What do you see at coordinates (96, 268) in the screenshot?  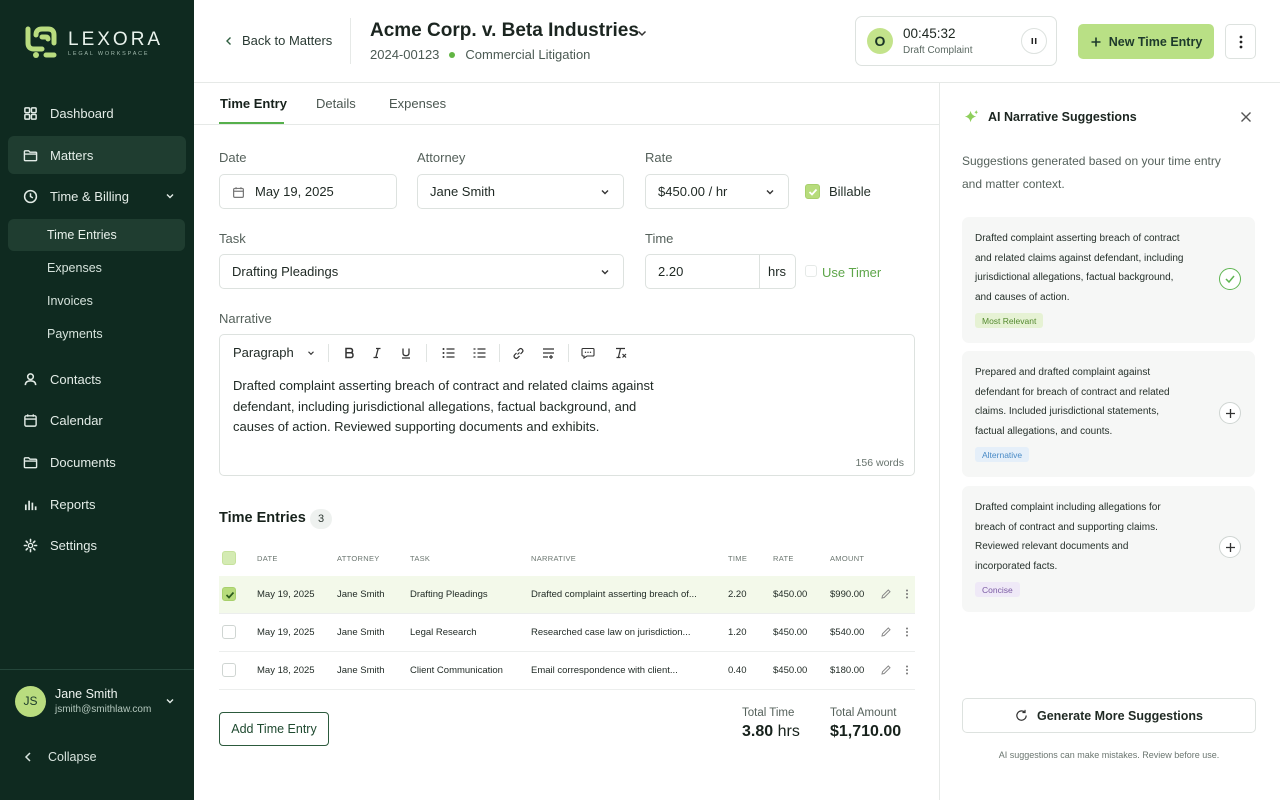 I see `subnav-expenses: Expenses` at bounding box center [96, 268].